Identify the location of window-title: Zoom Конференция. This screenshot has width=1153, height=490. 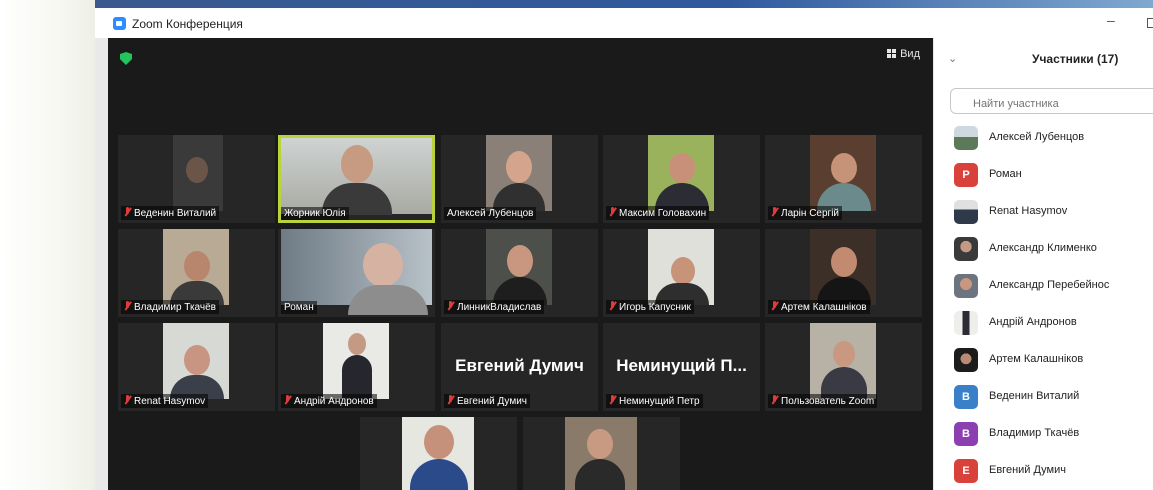
(187, 24).